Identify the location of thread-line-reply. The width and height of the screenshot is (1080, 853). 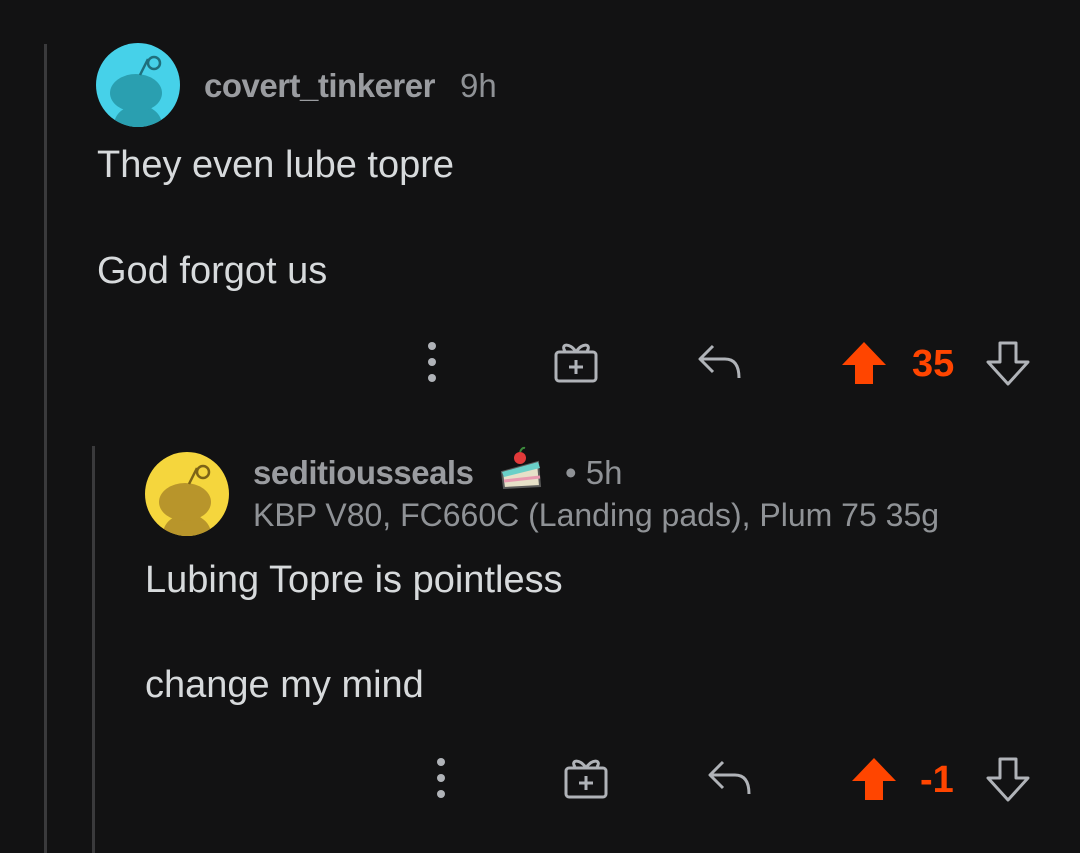
(93, 649).